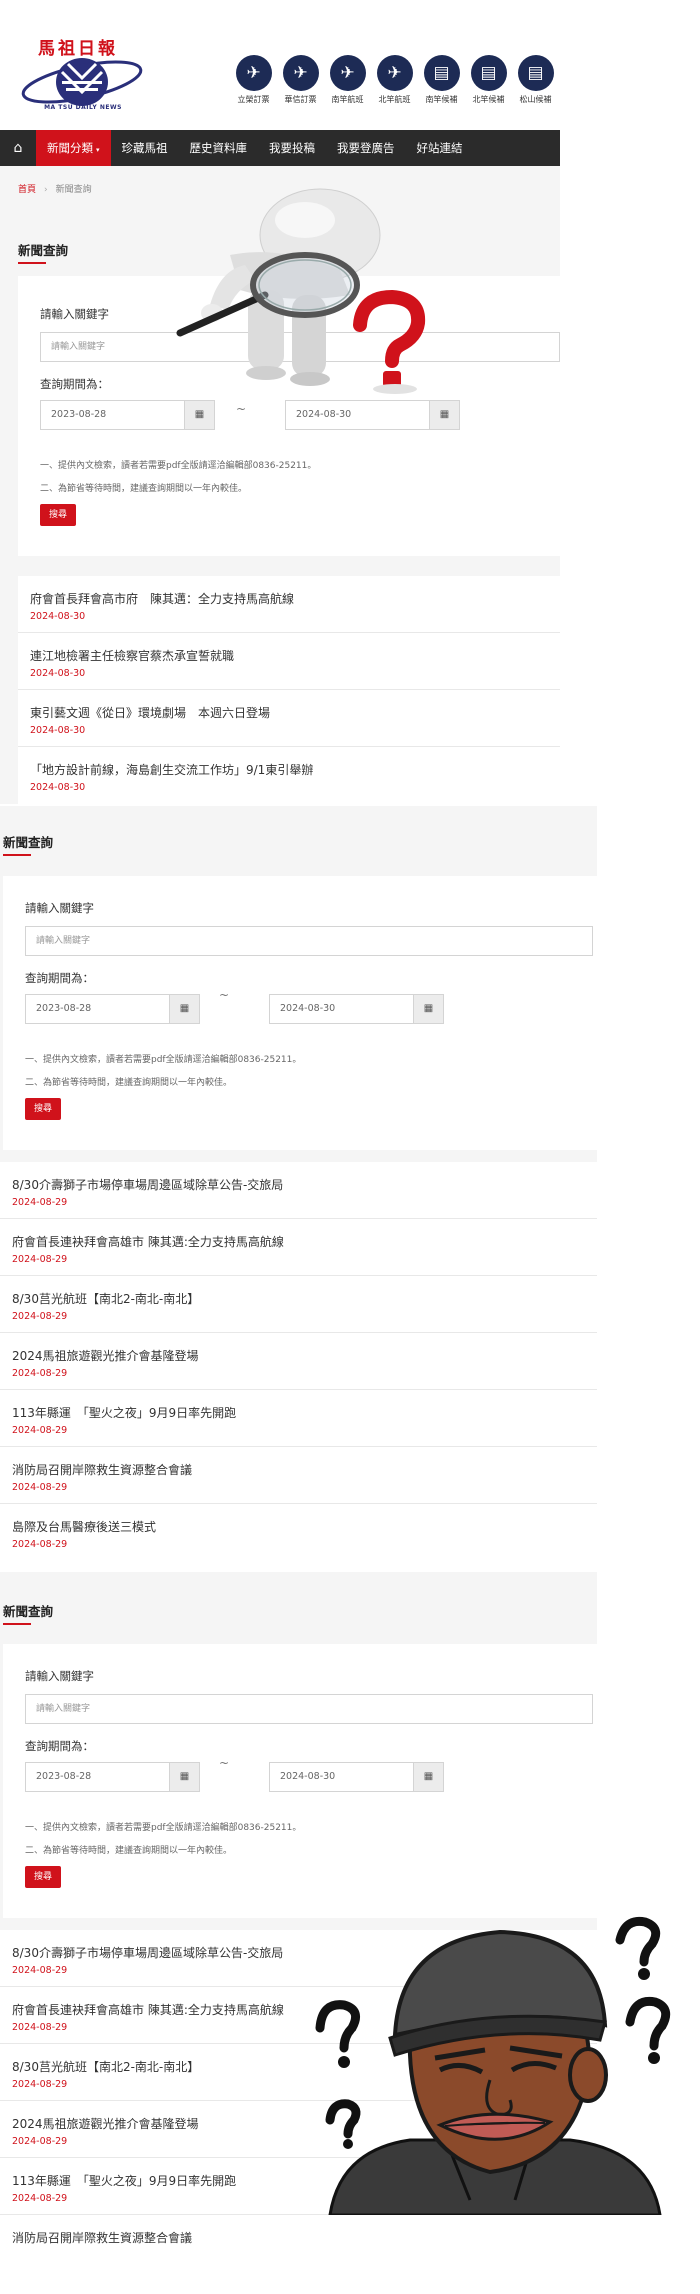 This screenshot has width=700, height=2294. Describe the element at coordinates (145, 148) in the screenshot. I see `nav-item-collection: 珍藏馬祖` at that location.